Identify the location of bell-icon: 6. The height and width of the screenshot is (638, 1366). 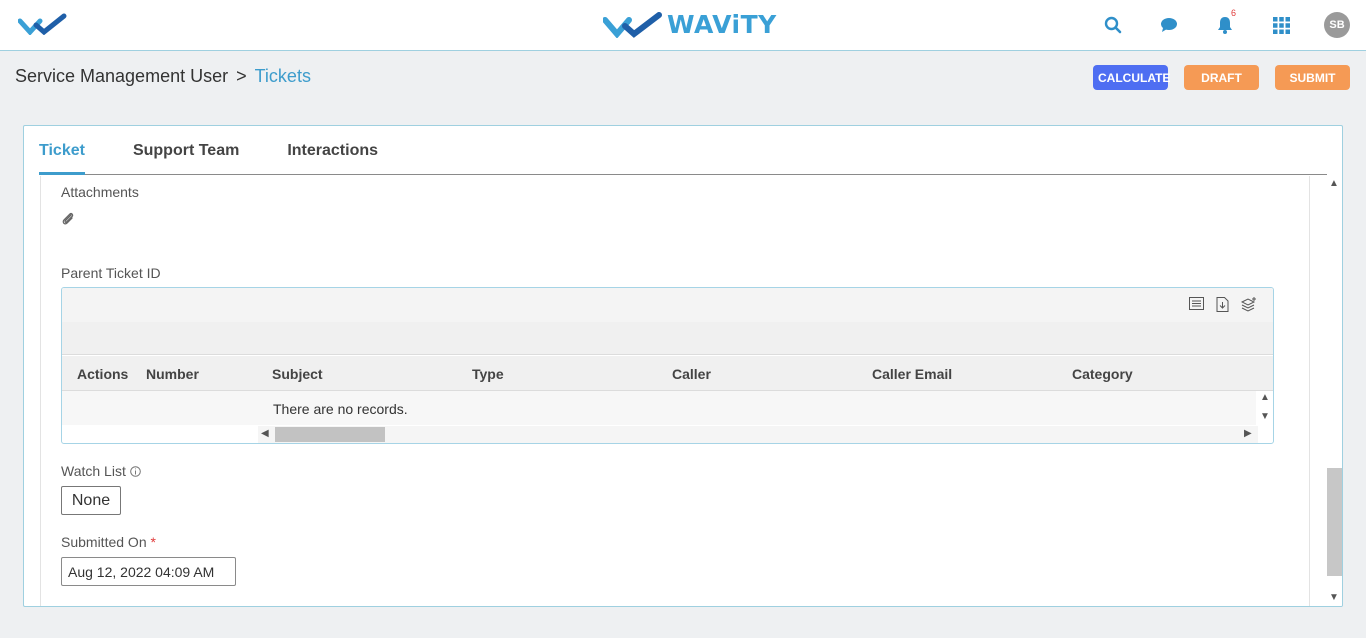
(1225, 23).